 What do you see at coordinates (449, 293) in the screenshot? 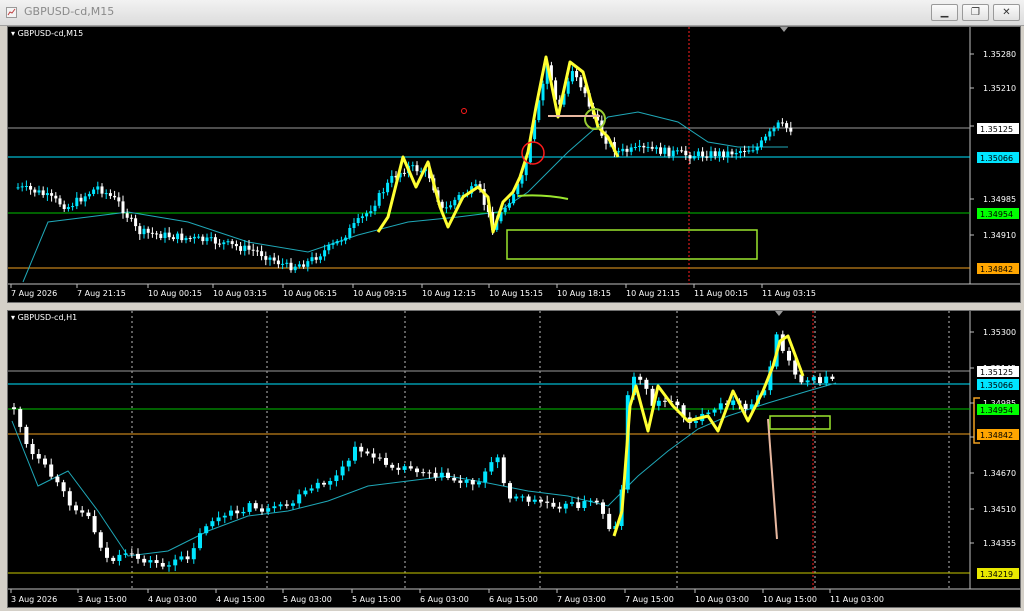
I see `time-tick-label: 10 Aug 12:15` at bounding box center [449, 293].